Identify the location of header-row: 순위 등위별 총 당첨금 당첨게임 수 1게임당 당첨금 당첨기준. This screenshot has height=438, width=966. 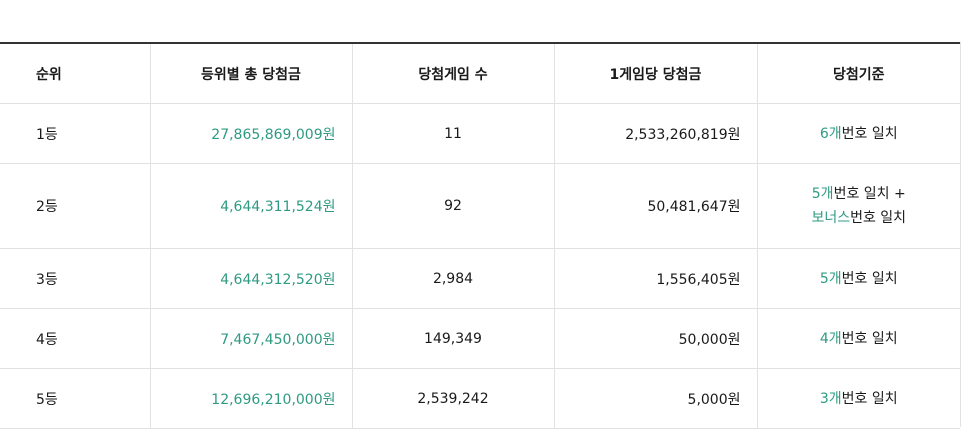
(480, 73).